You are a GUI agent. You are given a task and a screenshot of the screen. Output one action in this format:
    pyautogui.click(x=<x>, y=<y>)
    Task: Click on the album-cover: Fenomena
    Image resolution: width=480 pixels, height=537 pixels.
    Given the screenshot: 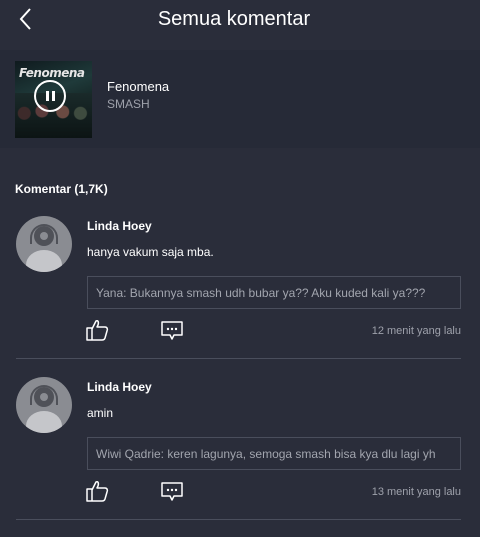 What is the action you would take?
    pyautogui.click(x=53, y=99)
    